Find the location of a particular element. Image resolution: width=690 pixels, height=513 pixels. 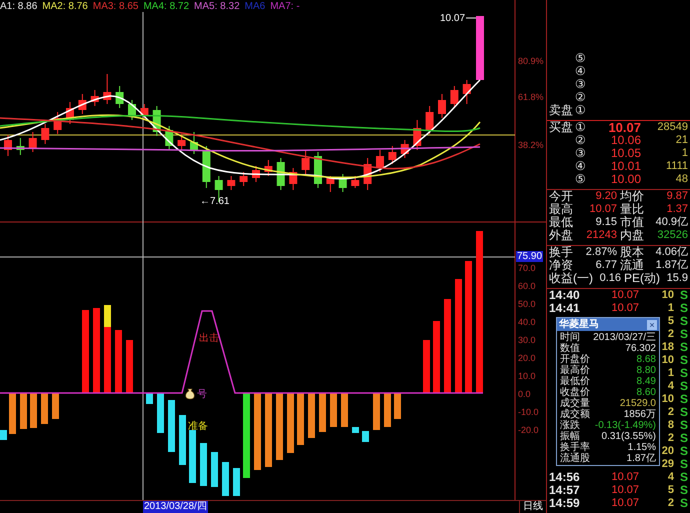

period-label: 日线 is located at coordinates (532, 507).